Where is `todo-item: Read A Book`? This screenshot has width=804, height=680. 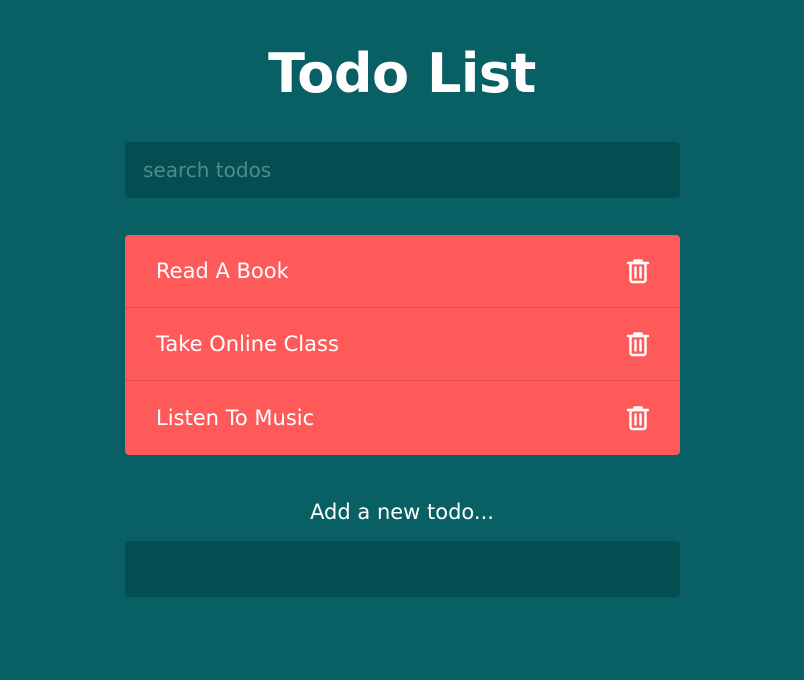
todo-item: Read A Book is located at coordinates (402, 271).